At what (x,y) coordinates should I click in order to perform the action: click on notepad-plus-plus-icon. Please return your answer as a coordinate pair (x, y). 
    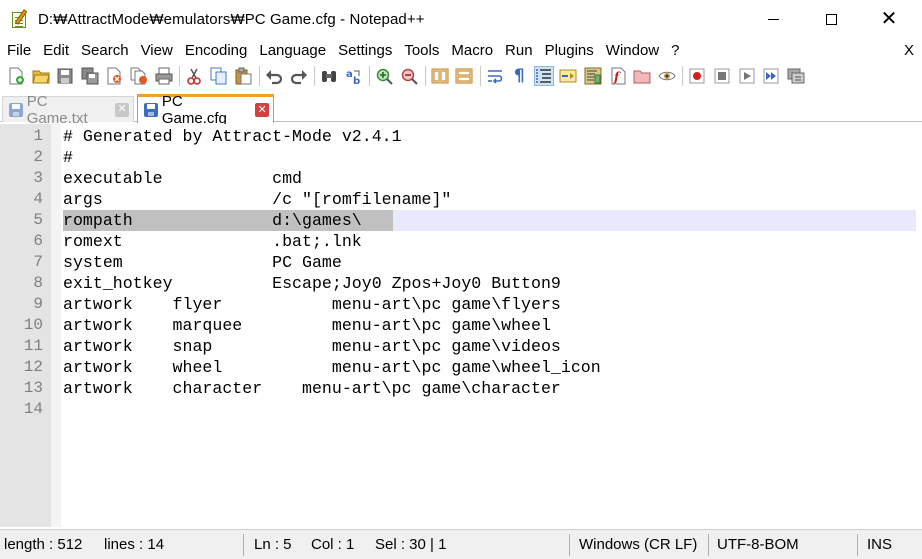
    Looking at the image, I should click on (20, 19).